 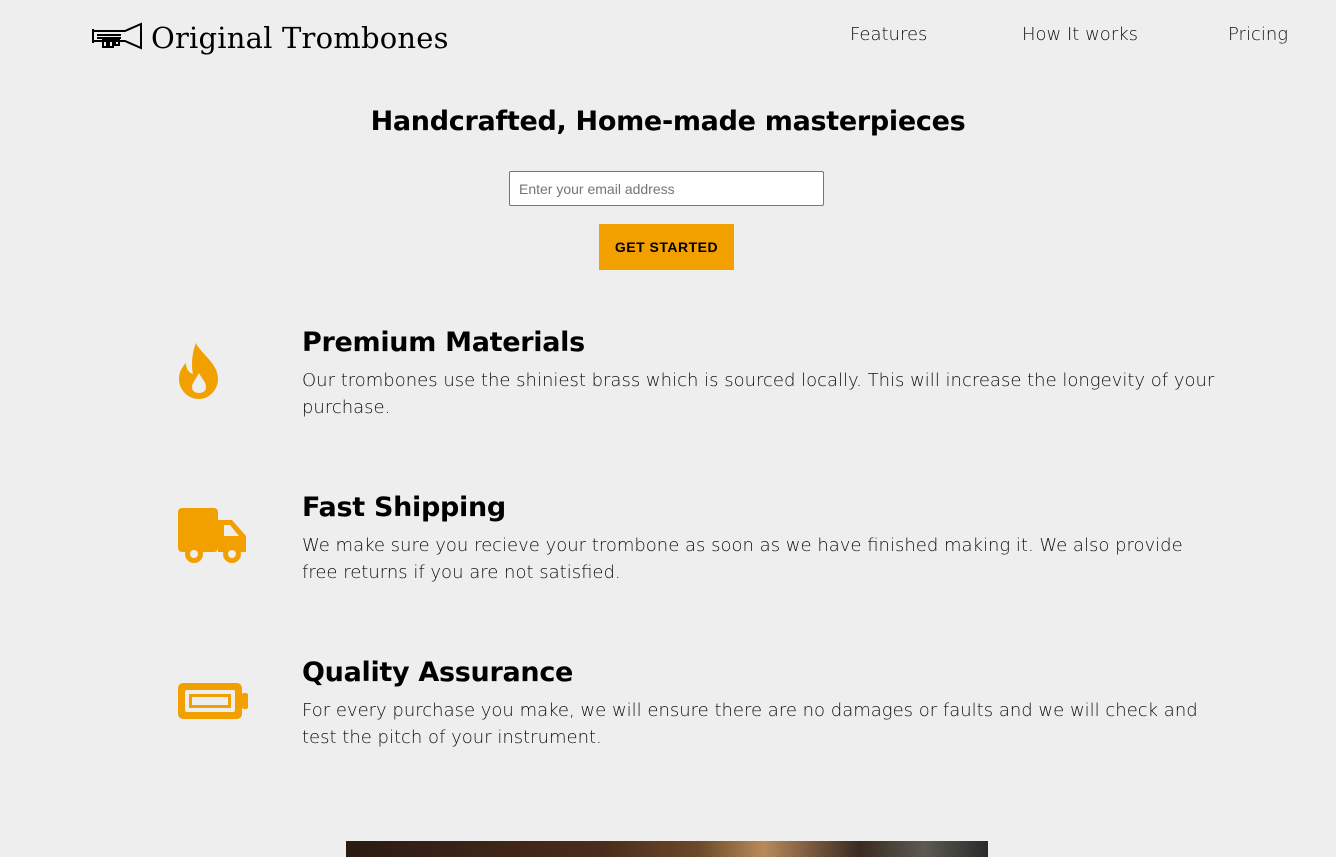 I want to click on logo: Original Trombones, so click(x=270, y=38).